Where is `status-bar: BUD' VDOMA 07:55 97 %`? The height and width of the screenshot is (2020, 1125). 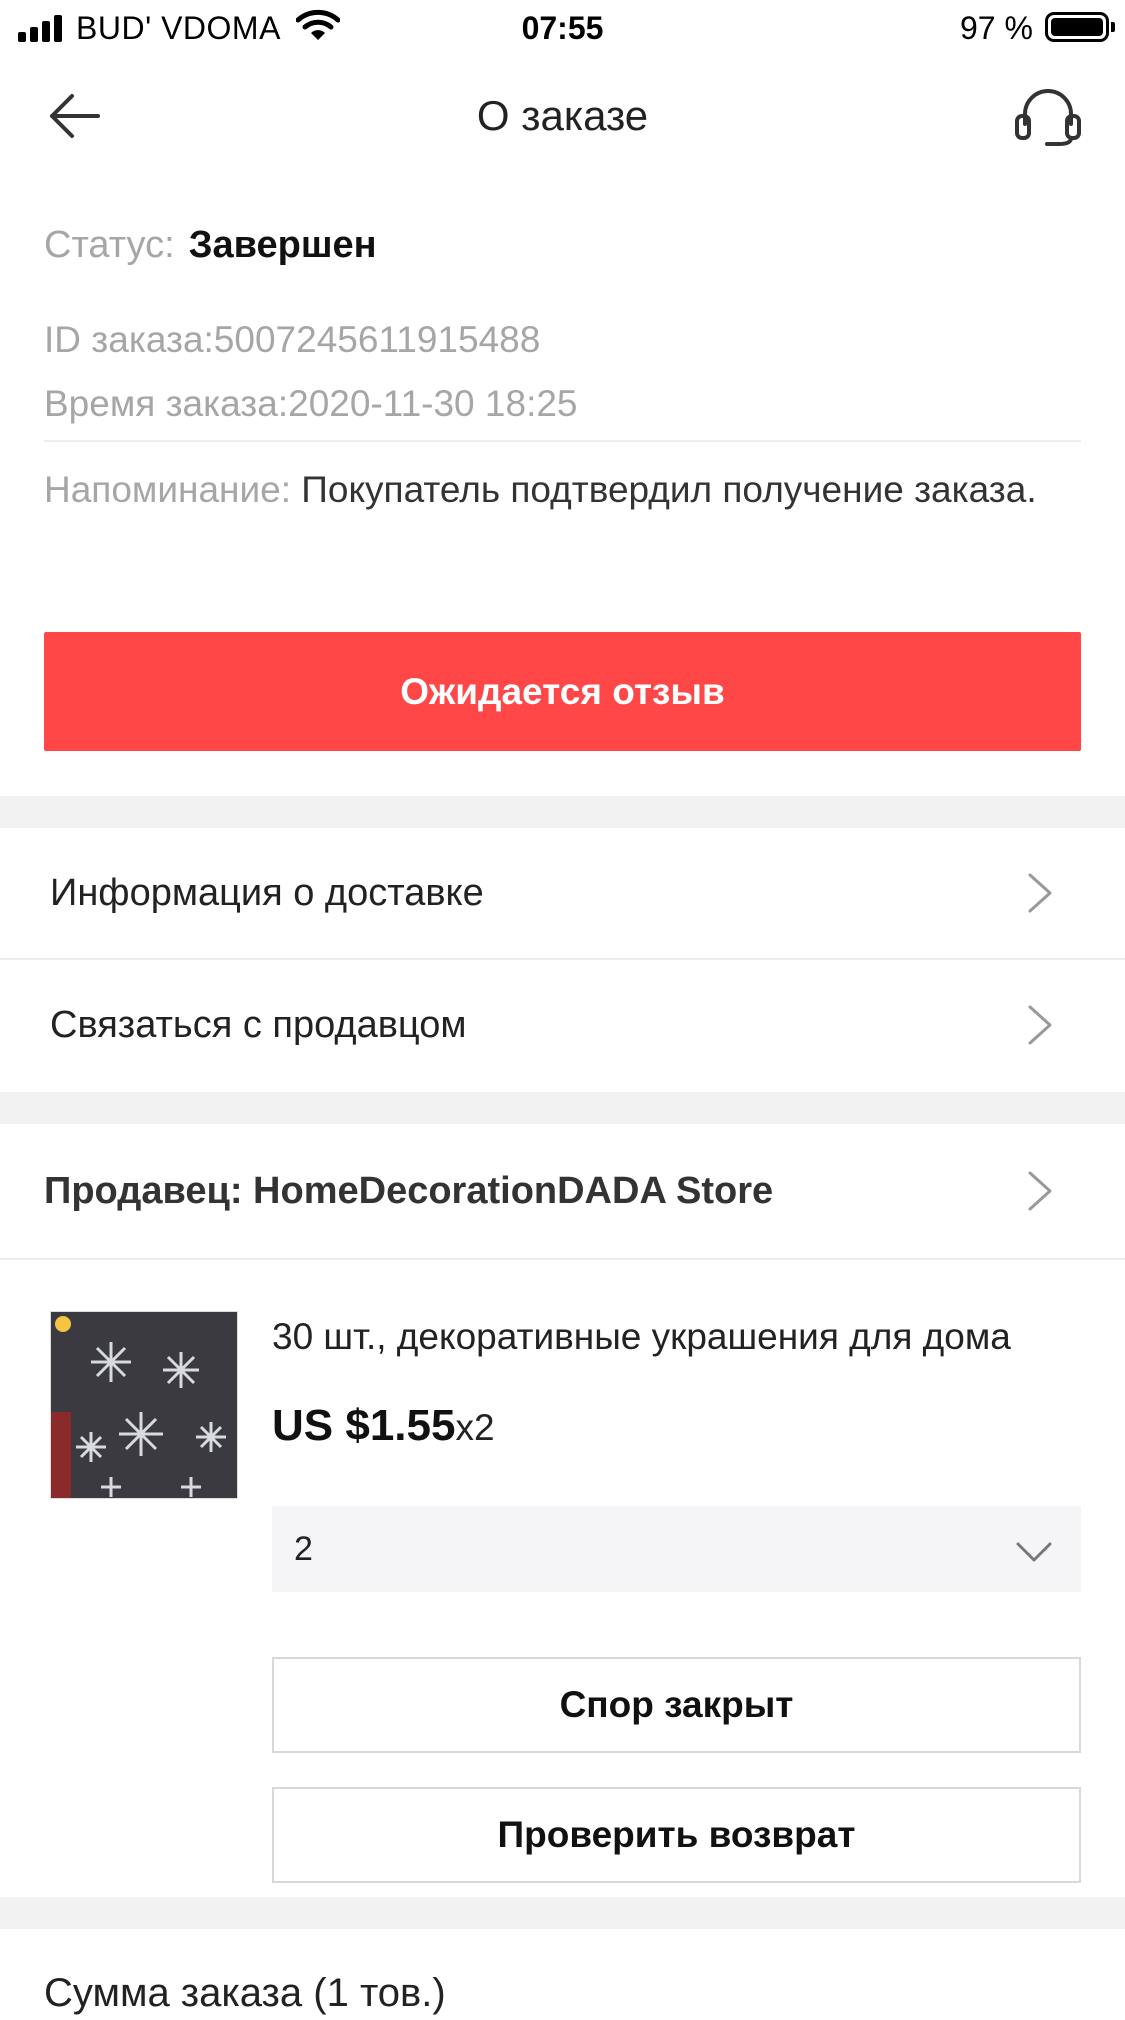
status-bar: BUD' VDOMA 07:55 97 % is located at coordinates (562, 28).